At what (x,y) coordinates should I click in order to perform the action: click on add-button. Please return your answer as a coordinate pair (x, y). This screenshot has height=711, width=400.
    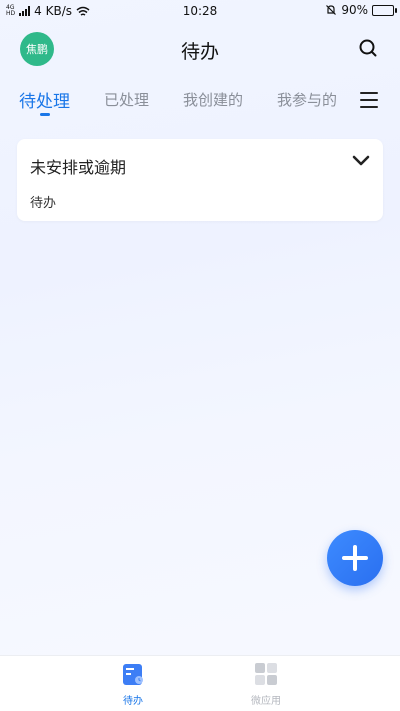
    Looking at the image, I should click on (355, 558).